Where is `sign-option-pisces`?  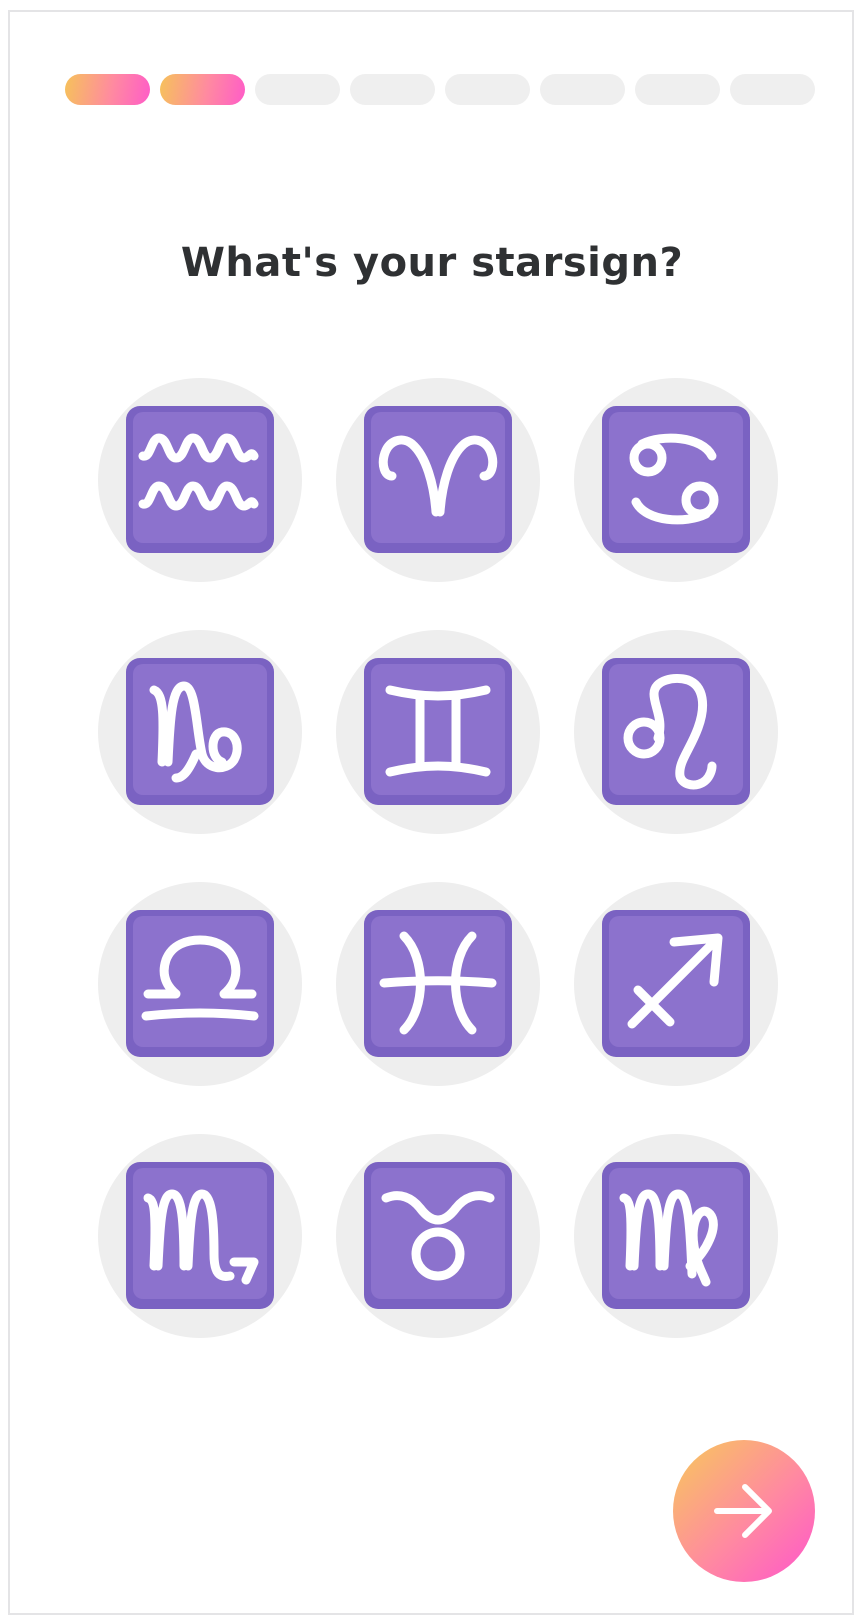 sign-option-pisces is located at coordinates (438, 984).